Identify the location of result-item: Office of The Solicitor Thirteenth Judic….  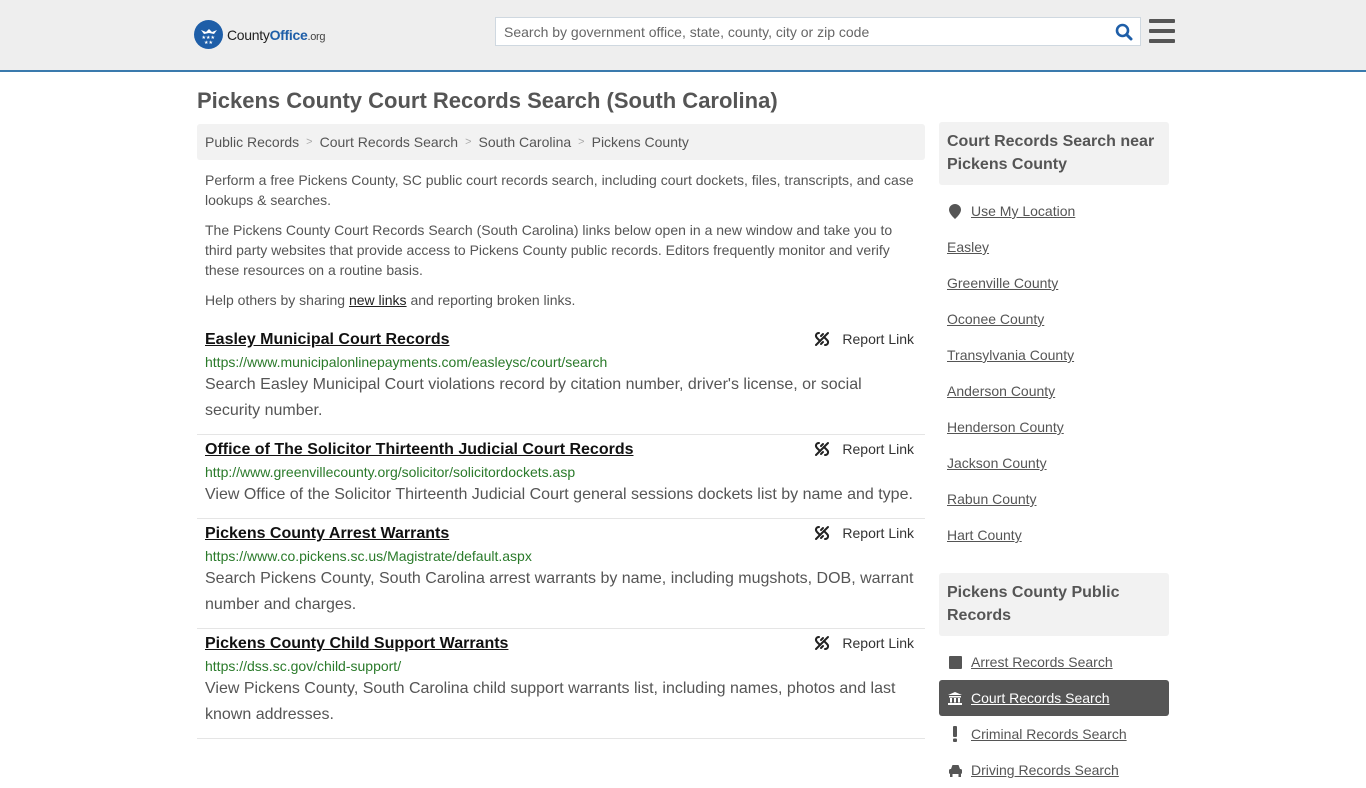
(561, 477).